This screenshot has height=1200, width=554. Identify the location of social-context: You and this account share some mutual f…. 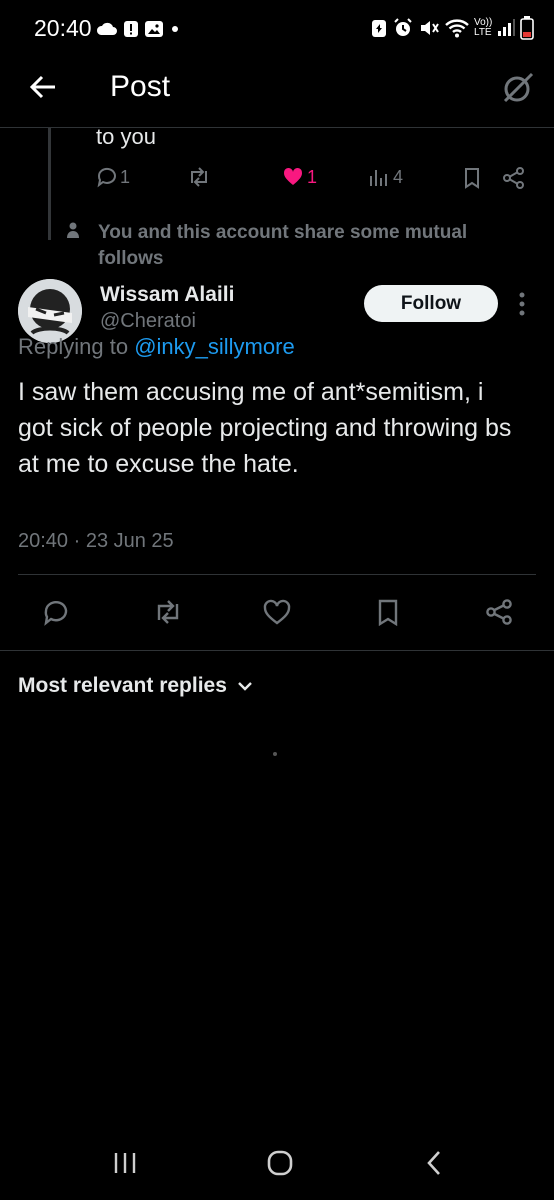
(283, 245).